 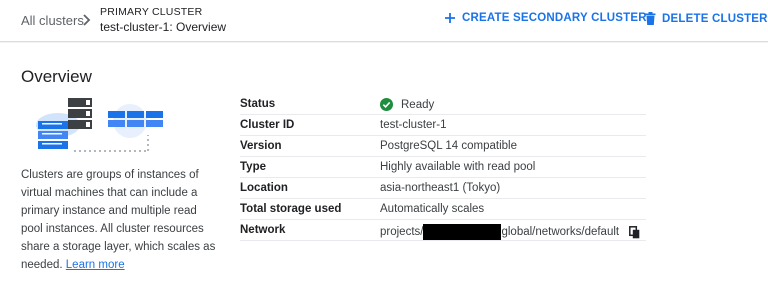 I want to click on network-prefix: projects/, so click(x=402, y=232).